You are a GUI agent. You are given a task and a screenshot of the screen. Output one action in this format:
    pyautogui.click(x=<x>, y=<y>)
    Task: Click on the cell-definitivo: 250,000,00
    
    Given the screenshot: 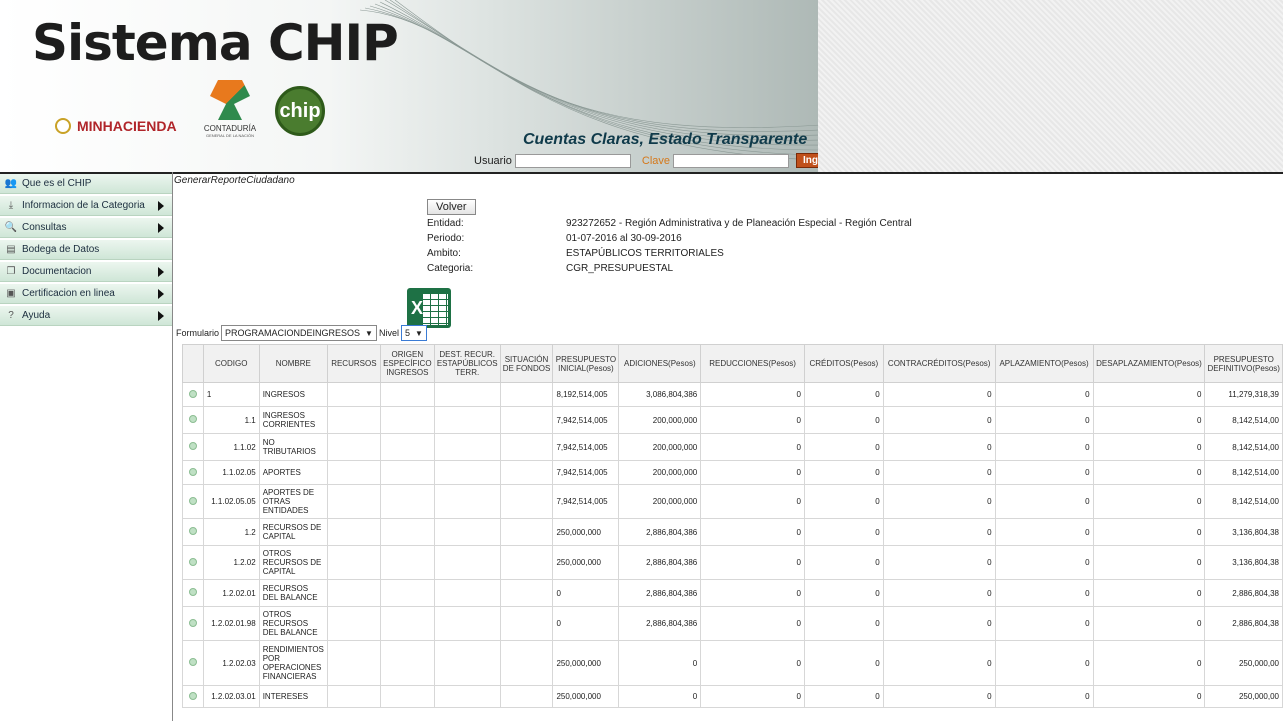 What is the action you would take?
    pyautogui.click(x=1243, y=663)
    